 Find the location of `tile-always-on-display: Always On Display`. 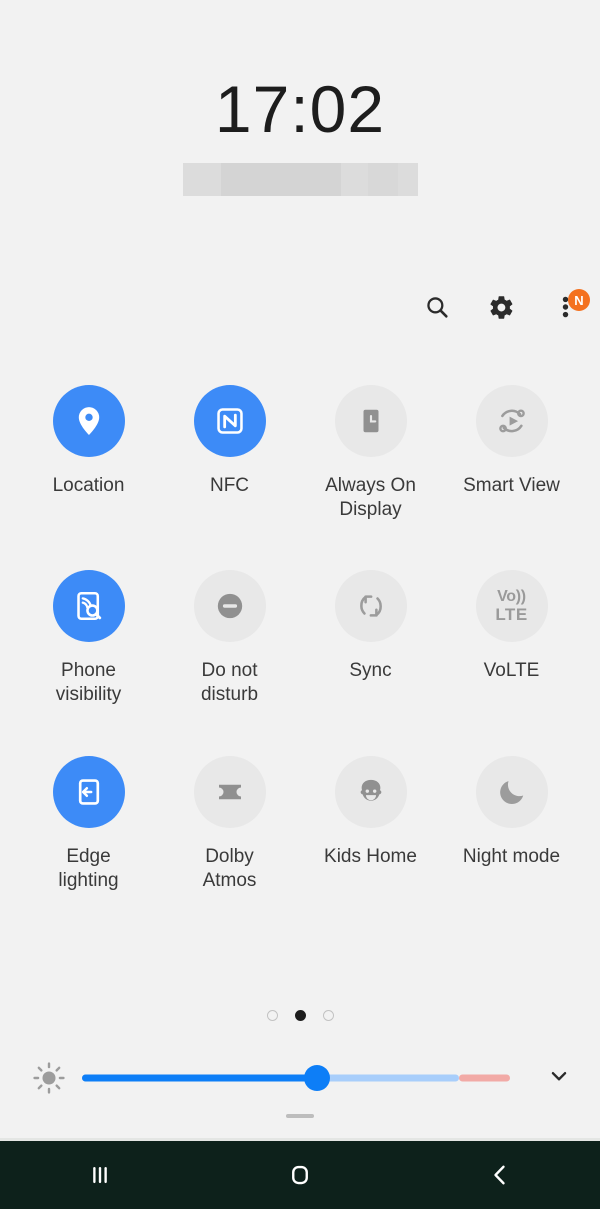

tile-always-on-display: Always On Display is located at coordinates (370, 453).